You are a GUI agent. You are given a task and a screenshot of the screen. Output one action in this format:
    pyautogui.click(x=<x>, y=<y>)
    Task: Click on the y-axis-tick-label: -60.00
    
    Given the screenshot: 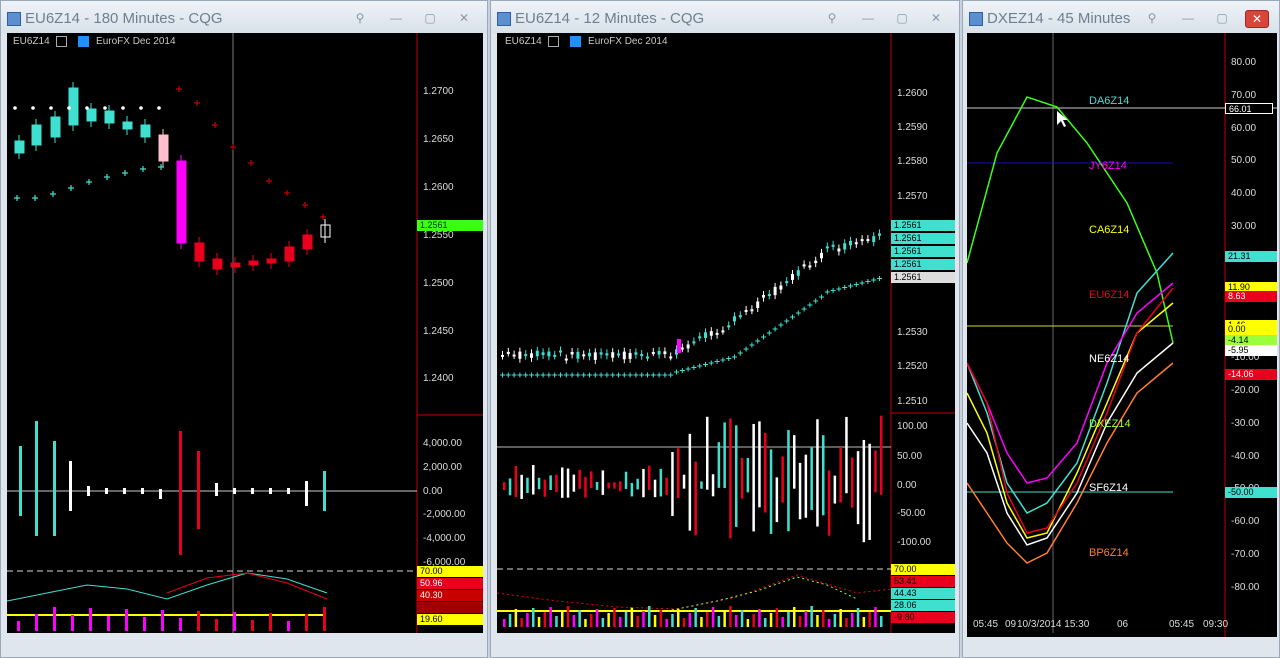 What is the action you would take?
    pyautogui.click(x=1245, y=522)
    